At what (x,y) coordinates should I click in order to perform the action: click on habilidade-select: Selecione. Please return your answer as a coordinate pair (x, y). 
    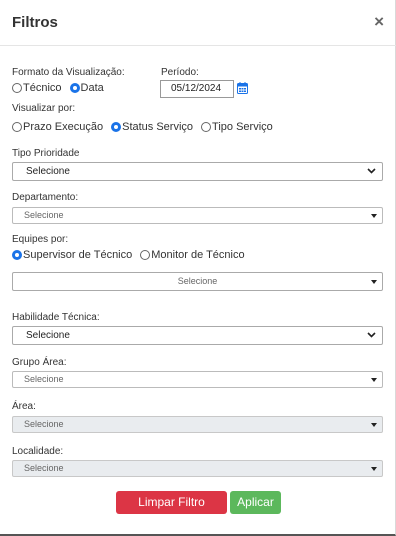
    Looking at the image, I should click on (197, 335).